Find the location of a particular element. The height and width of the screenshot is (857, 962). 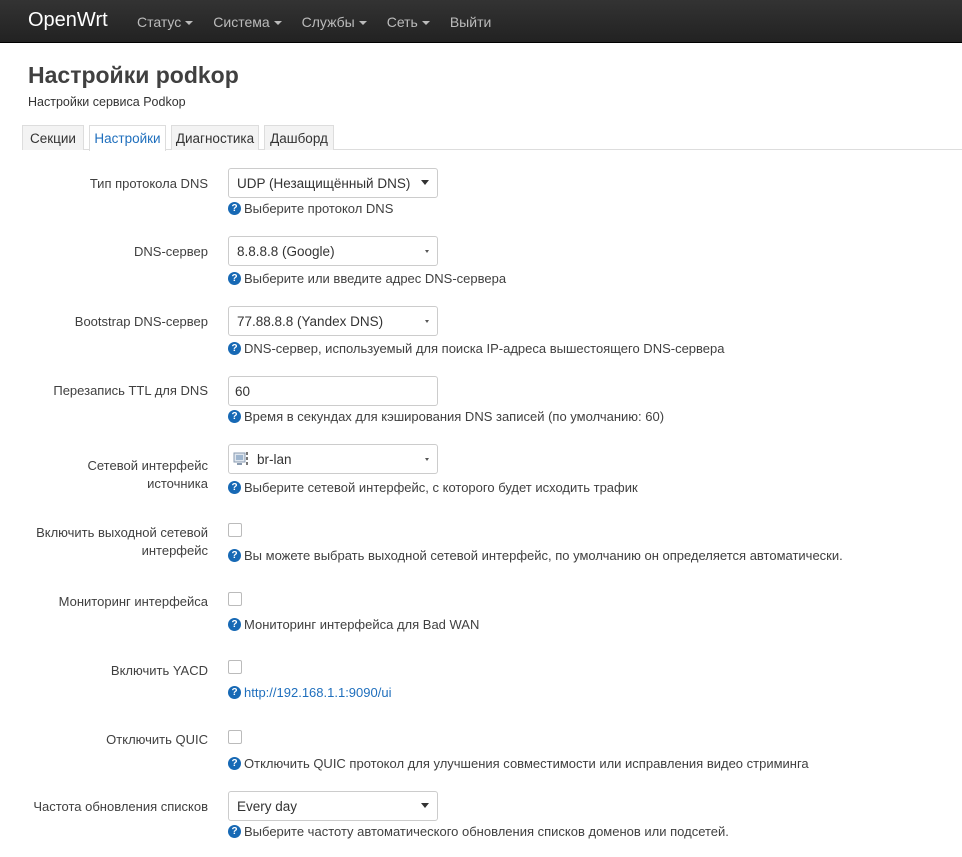

dns-server-label: DNS-сервер is located at coordinates (171, 251).